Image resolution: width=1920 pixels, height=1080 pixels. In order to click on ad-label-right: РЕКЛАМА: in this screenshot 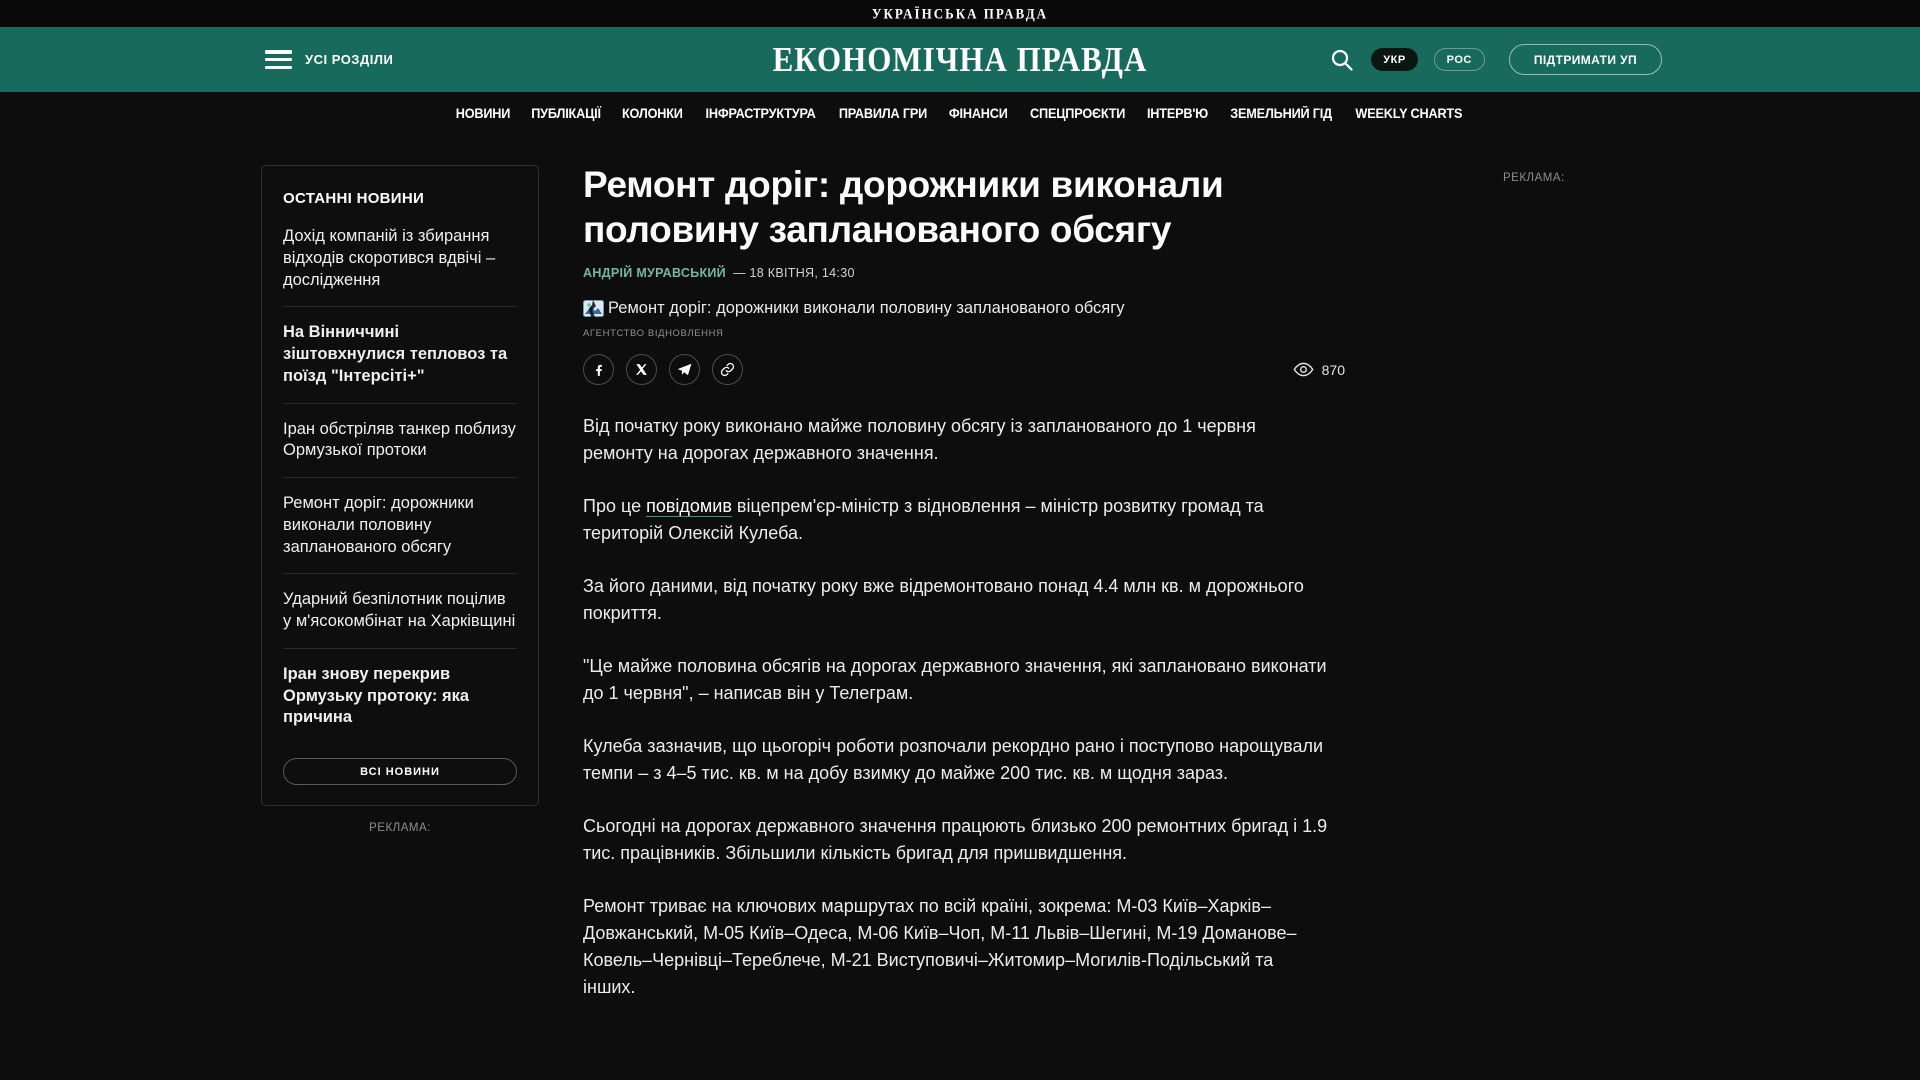, I will do `click(1534, 178)`.